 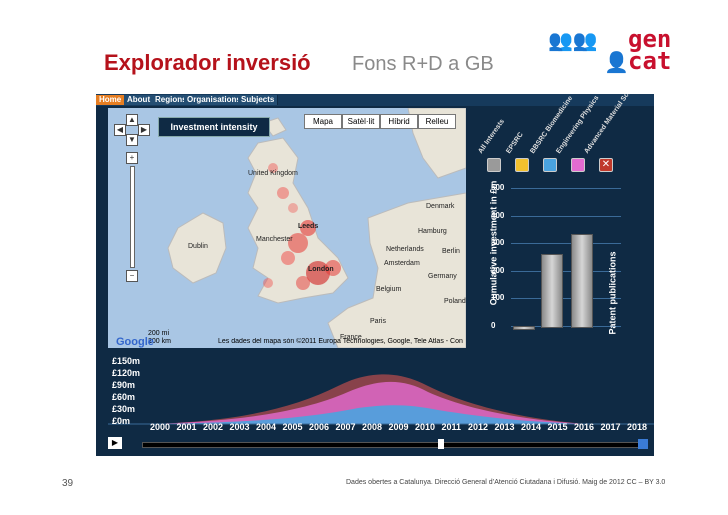 What do you see at coordinates (207, 62) in the screenshot?
I see `page-title: Explorador inversió` at bounding box center [207, 62].